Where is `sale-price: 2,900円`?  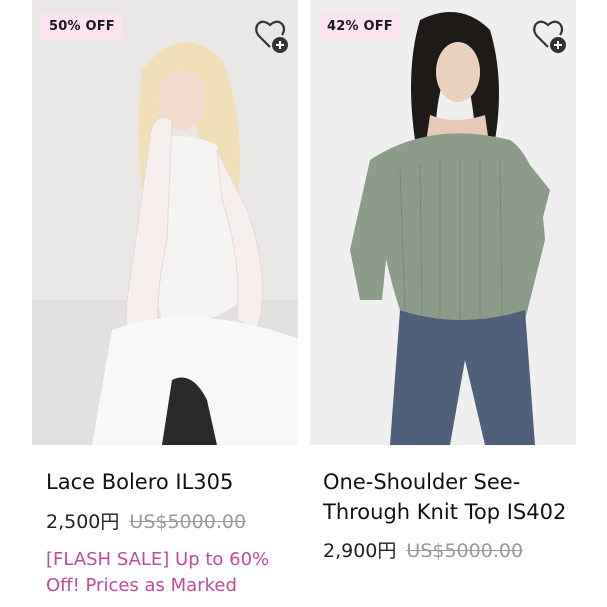
sale-price: 2,900円 is located at coordinates (360, 551).